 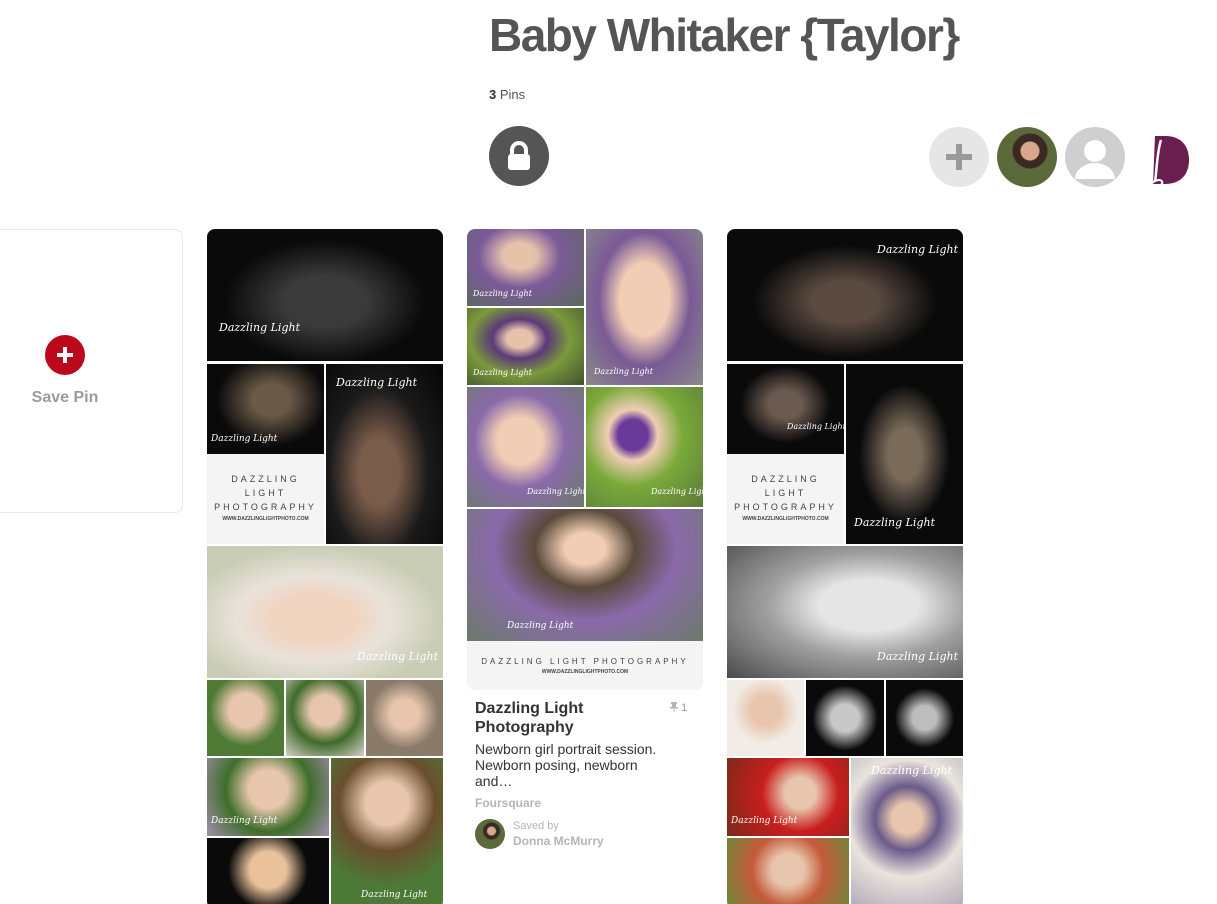 What do you see at coordinates (536, 826) in the screenshot?
I see `saved-by-label: Saved by` at bounding box center [536, 826].